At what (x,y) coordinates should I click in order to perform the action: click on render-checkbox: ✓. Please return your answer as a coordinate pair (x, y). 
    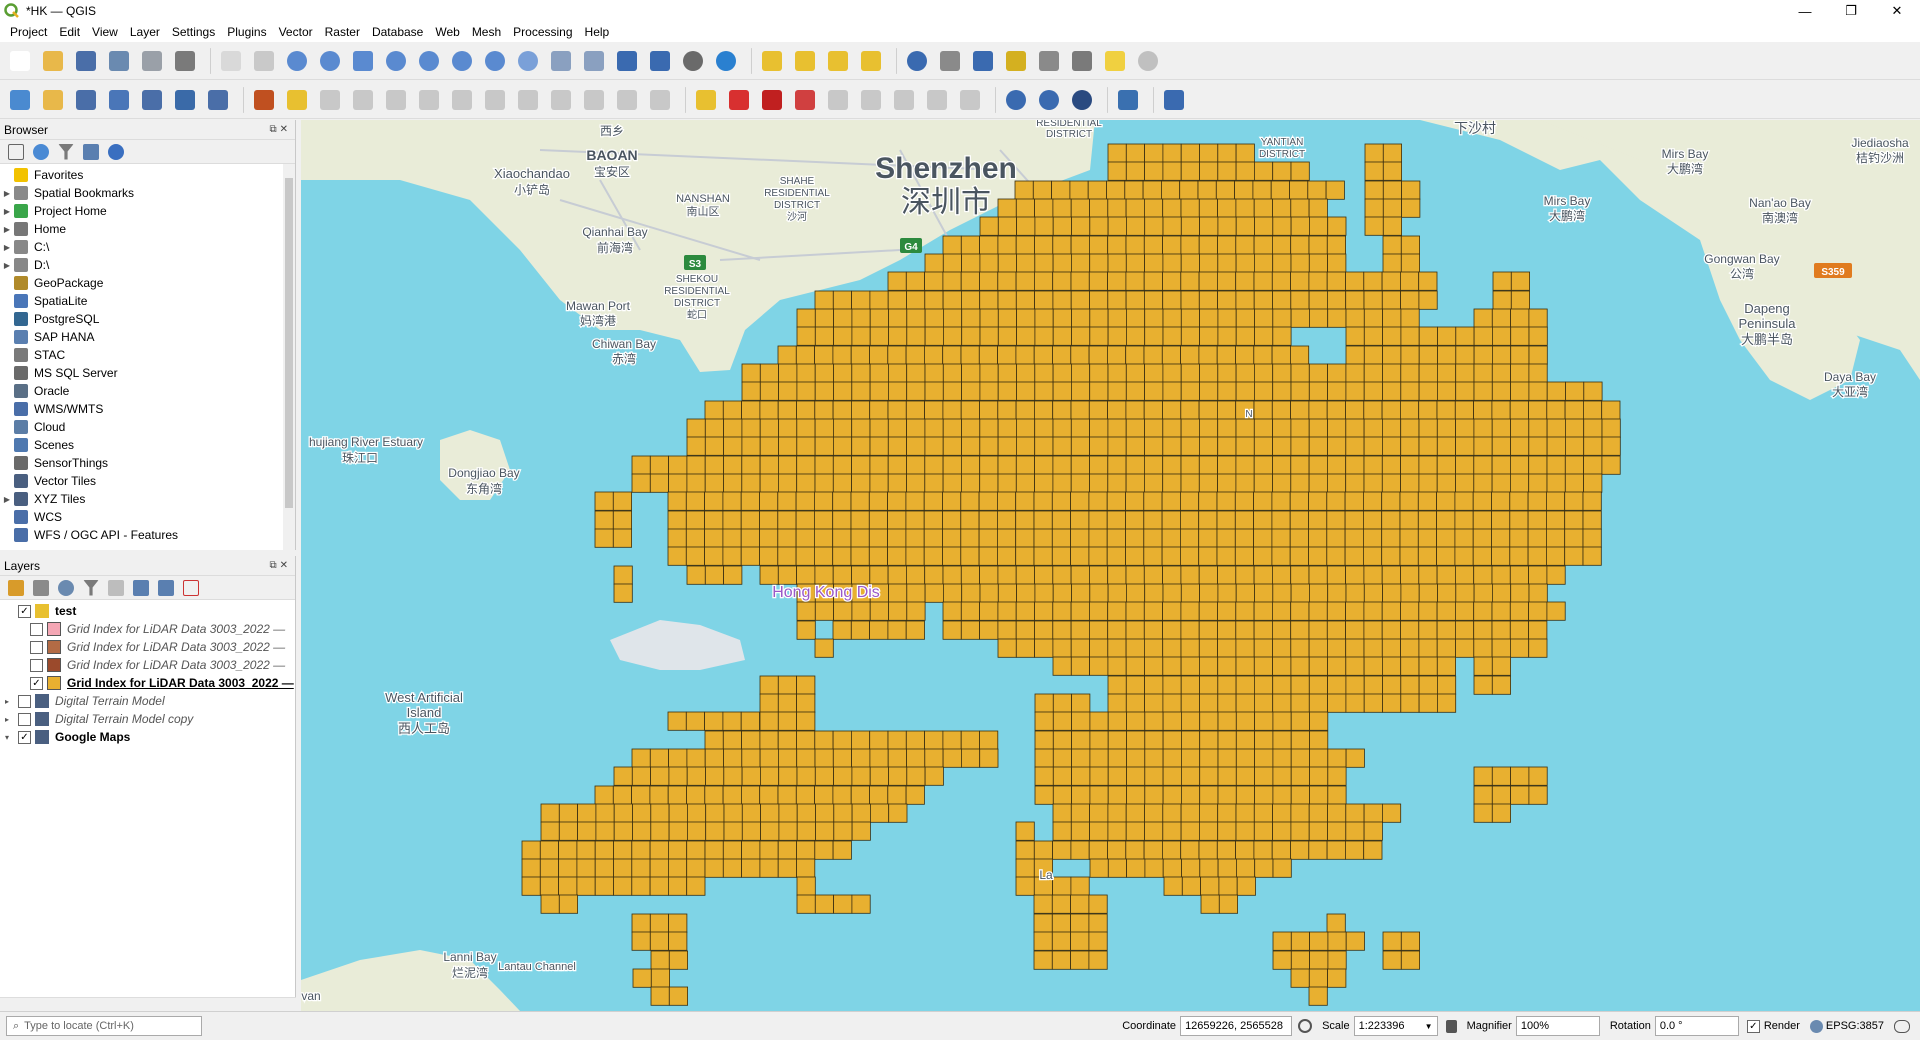
    Looking at the image, I should click on (1753, 1026).